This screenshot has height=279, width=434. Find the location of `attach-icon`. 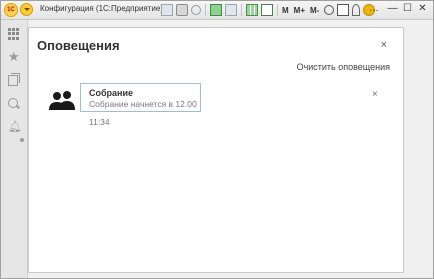

attach-icon is located at coordinates (216, 10).